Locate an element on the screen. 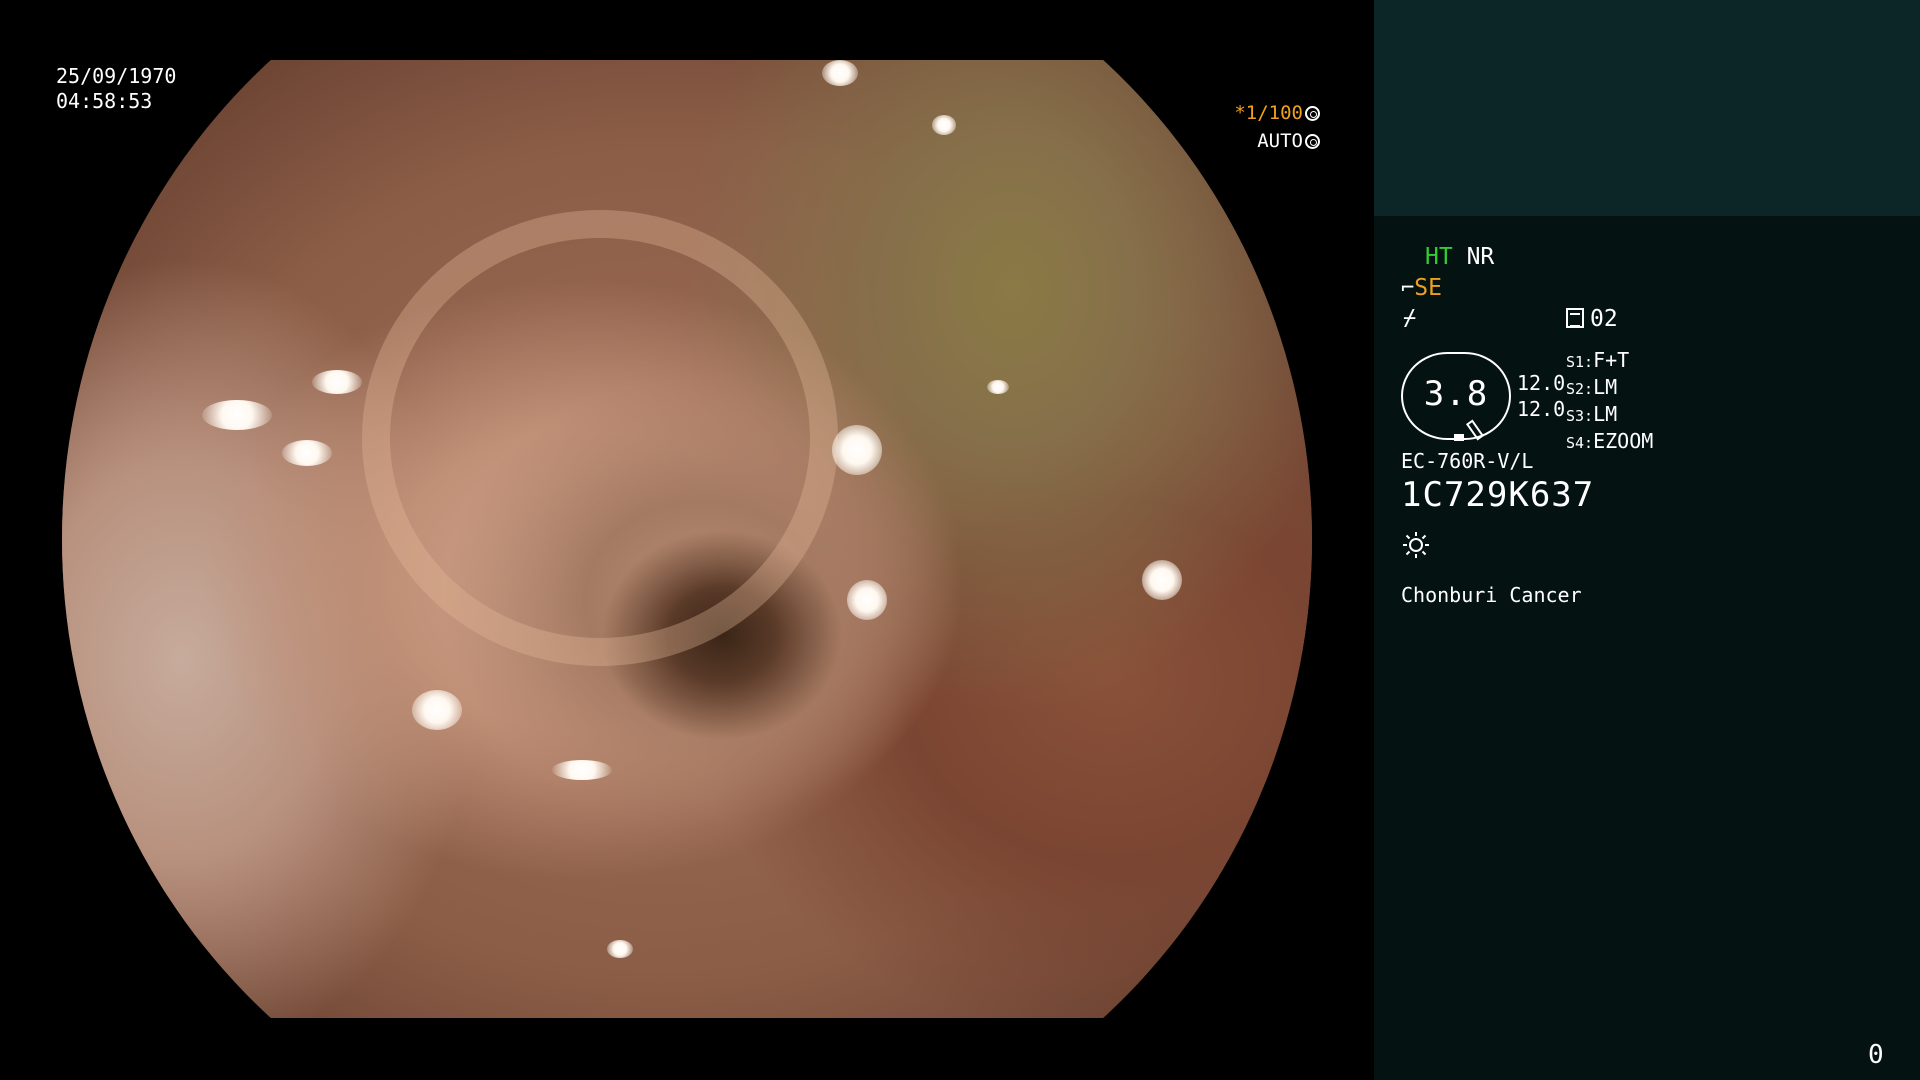 The height and width of the screenshot is (1080, 1920). range-bottom: 12.0 is located at coordinates (1541, 409).